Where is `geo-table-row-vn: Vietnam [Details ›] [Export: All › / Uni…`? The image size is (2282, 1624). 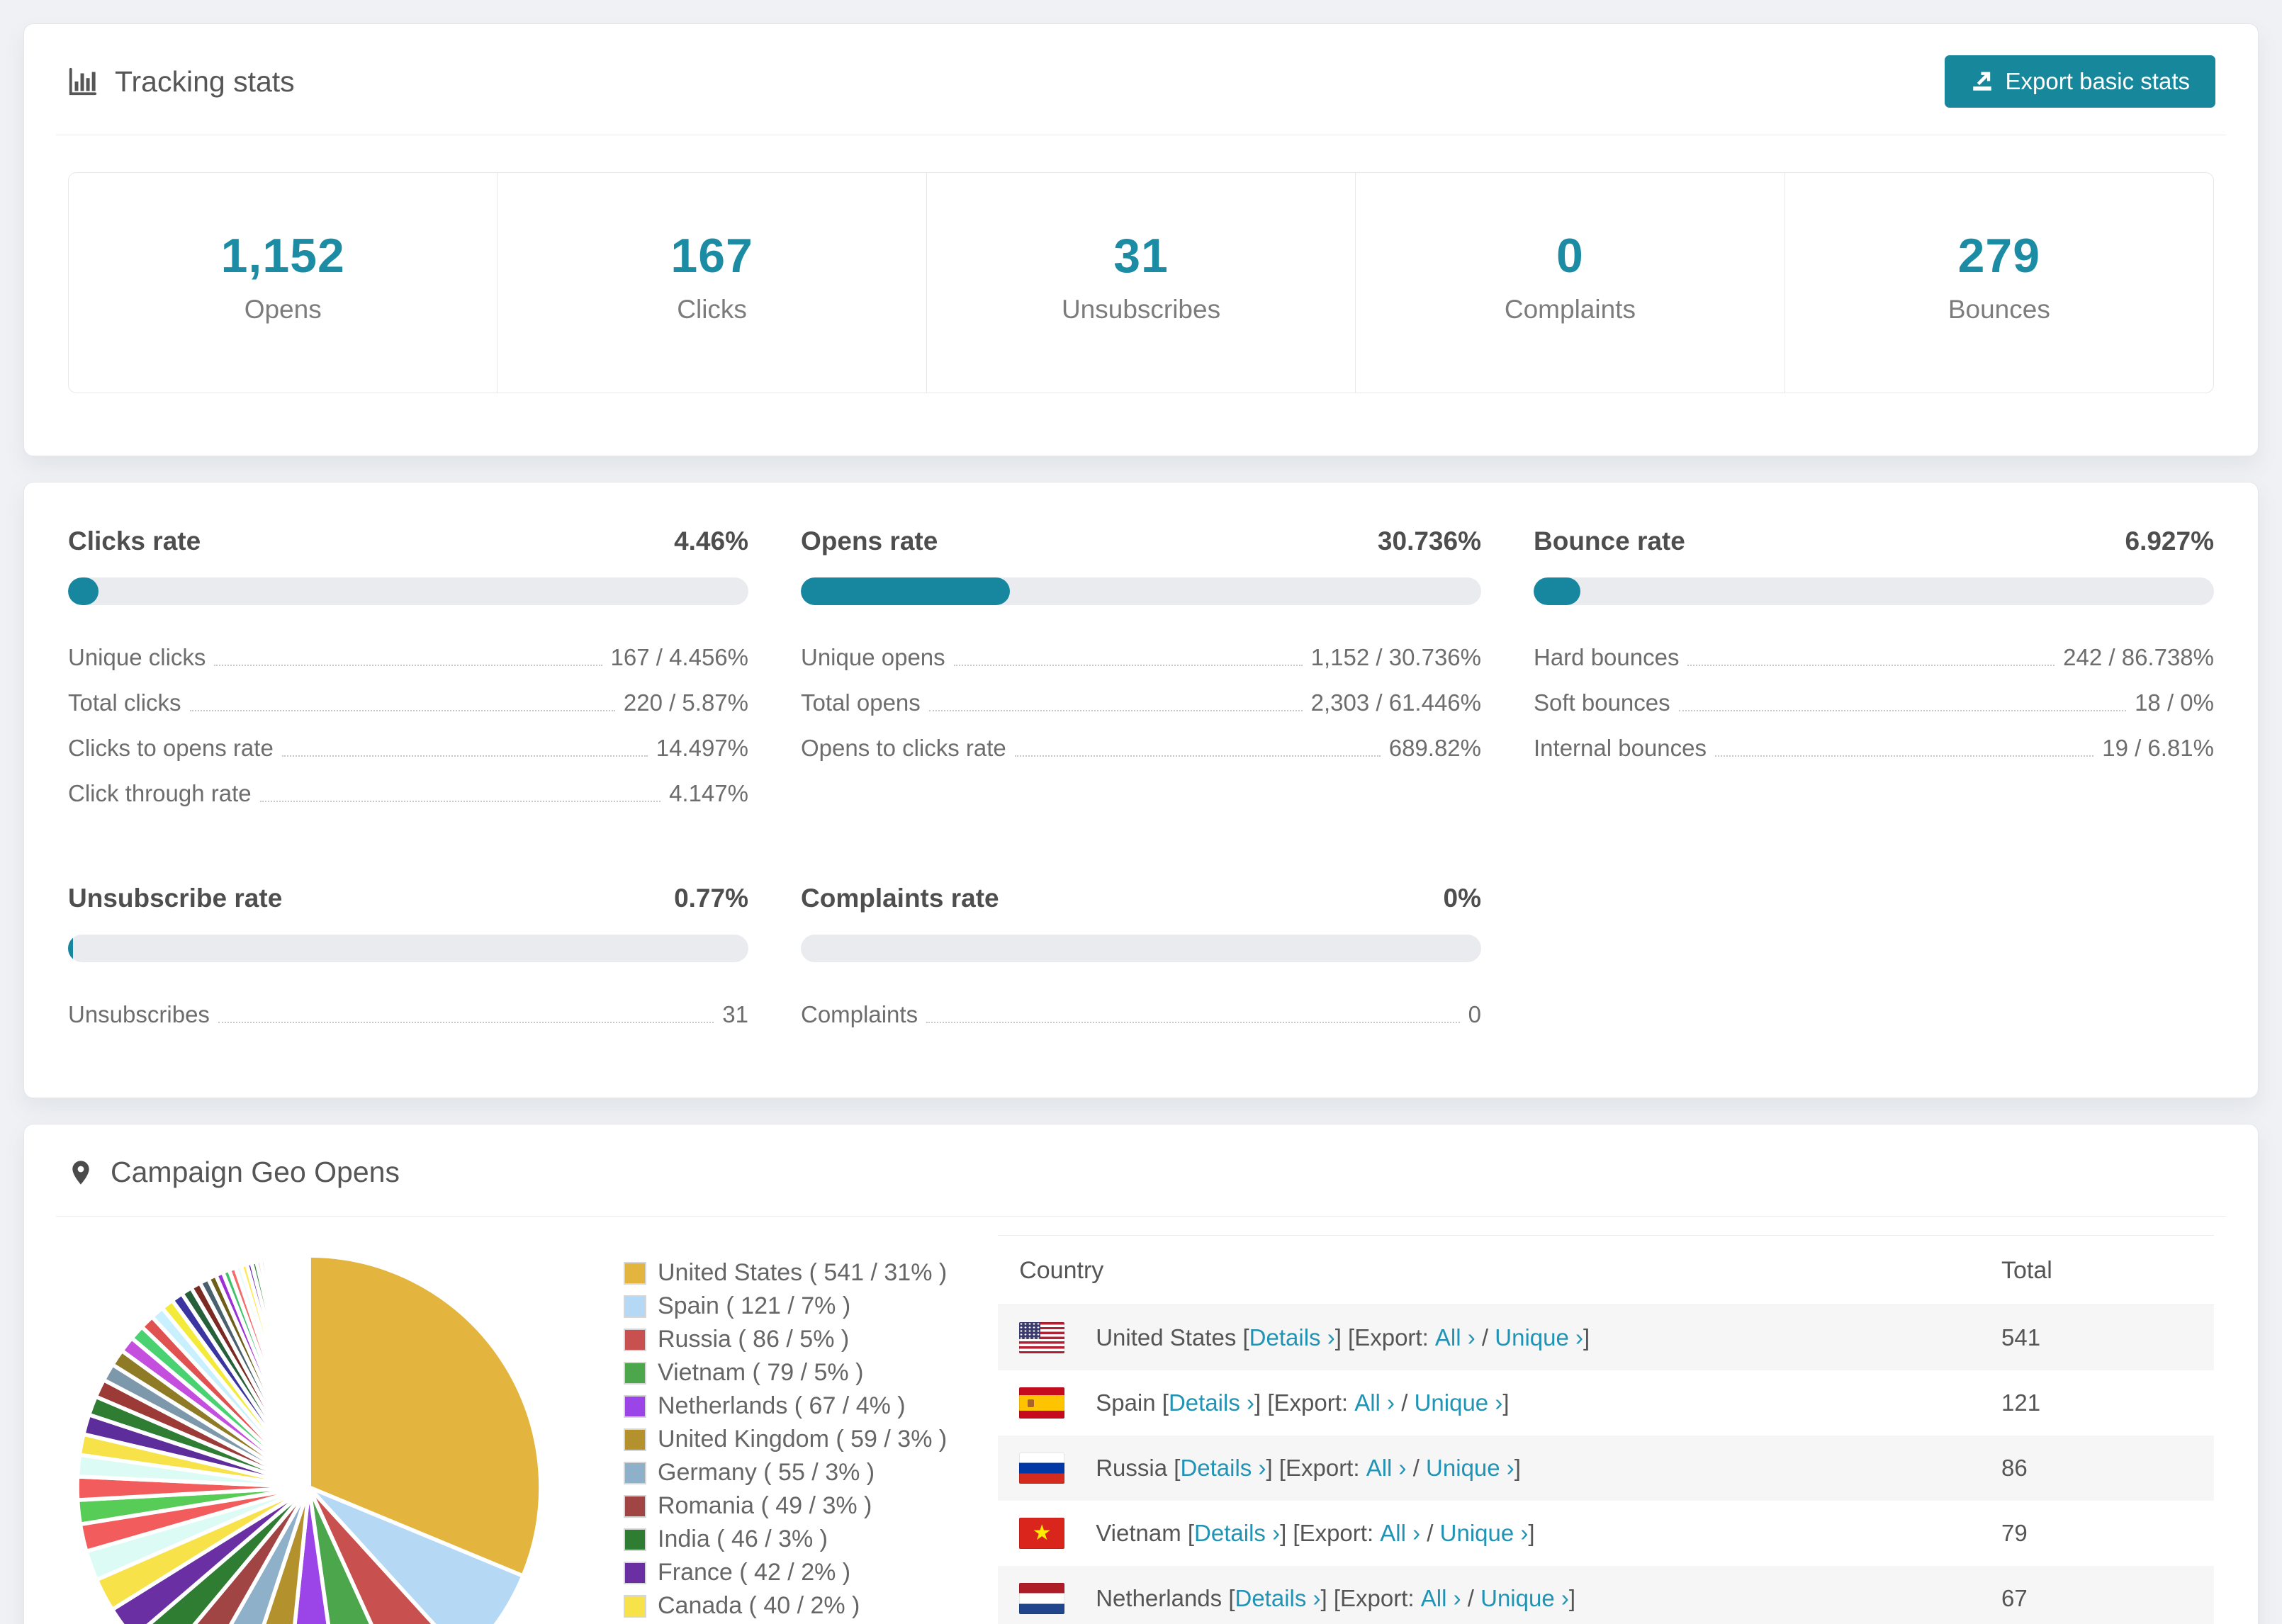 geo-table-row-vn: Vietnam [Details ›] [Export: All › / Uni… is located at coordinates (1606, 1534).